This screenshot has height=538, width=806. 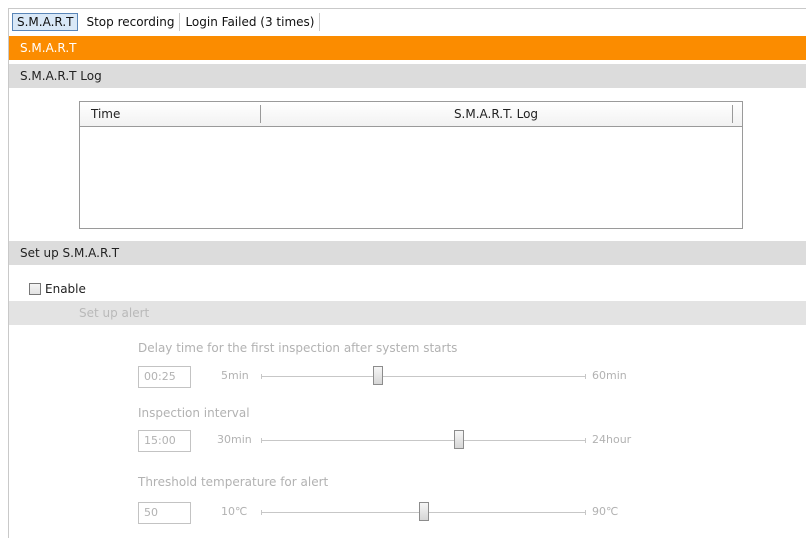 What do you see at coordinates (164, 377) in the screenshot?
I see `delay-time-field: 00:25` at bounding box center [164, 377].